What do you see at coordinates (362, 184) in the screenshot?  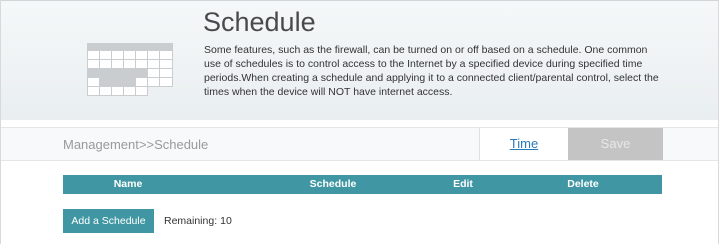 I see `schedule-table-header: Name Schedule Edit Delete` at bounding box center [362, 184].